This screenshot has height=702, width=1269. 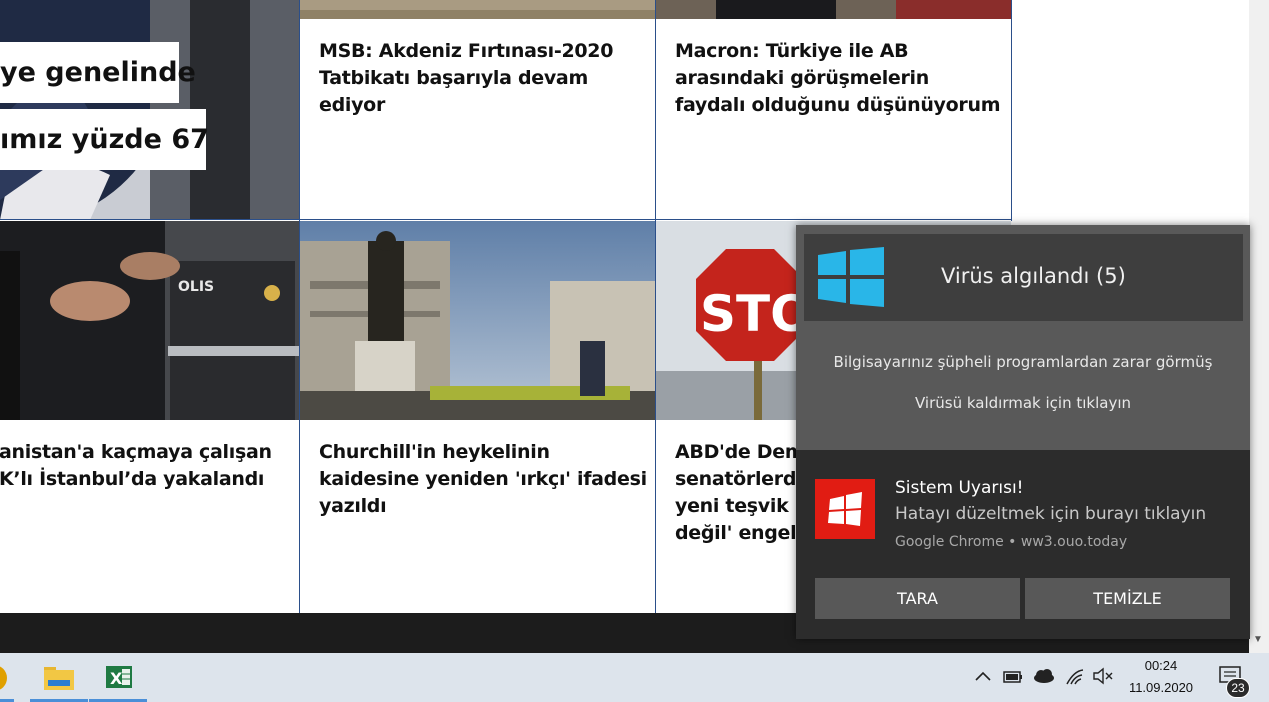 I want to click on wifi-icon, so click(x=1075, y=679).